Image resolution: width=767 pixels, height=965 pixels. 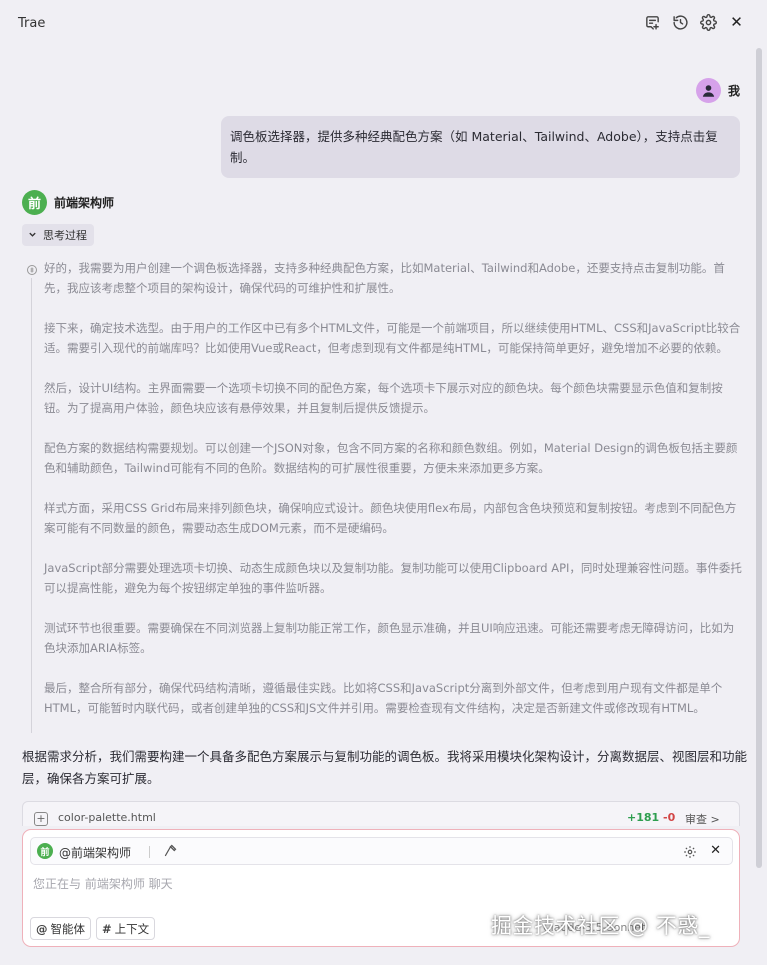 What do you see at coordinates (107, 817) in the screenshot?
I see `file-name: color-palette.html` at bounding box center [107, 817].